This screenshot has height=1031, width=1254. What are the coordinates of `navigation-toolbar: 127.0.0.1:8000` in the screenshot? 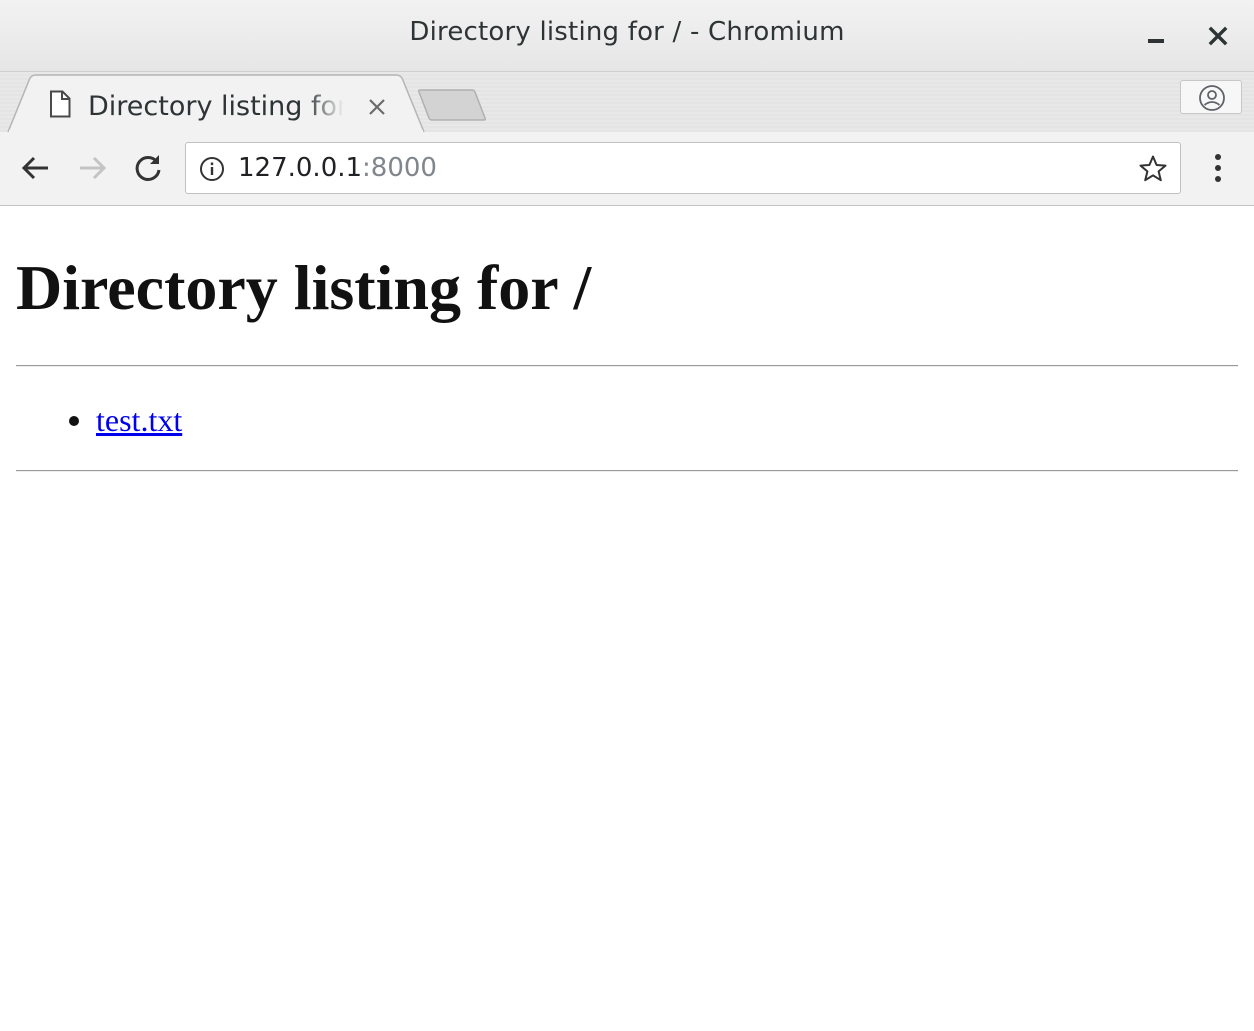 It's located at (627, 169).